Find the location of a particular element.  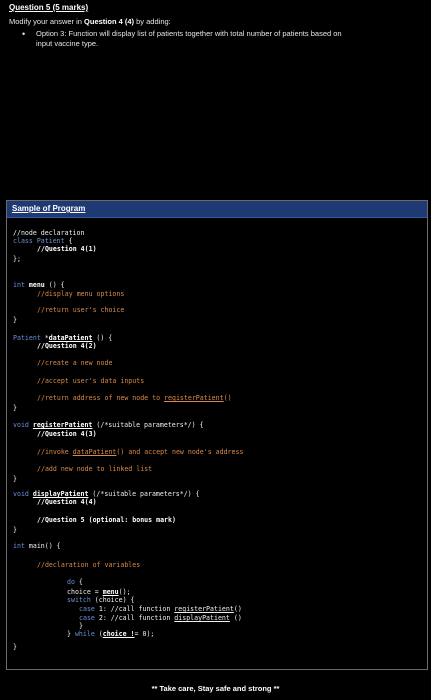

sample-program-title: Sample of Program is located at coordinates (49, 208).